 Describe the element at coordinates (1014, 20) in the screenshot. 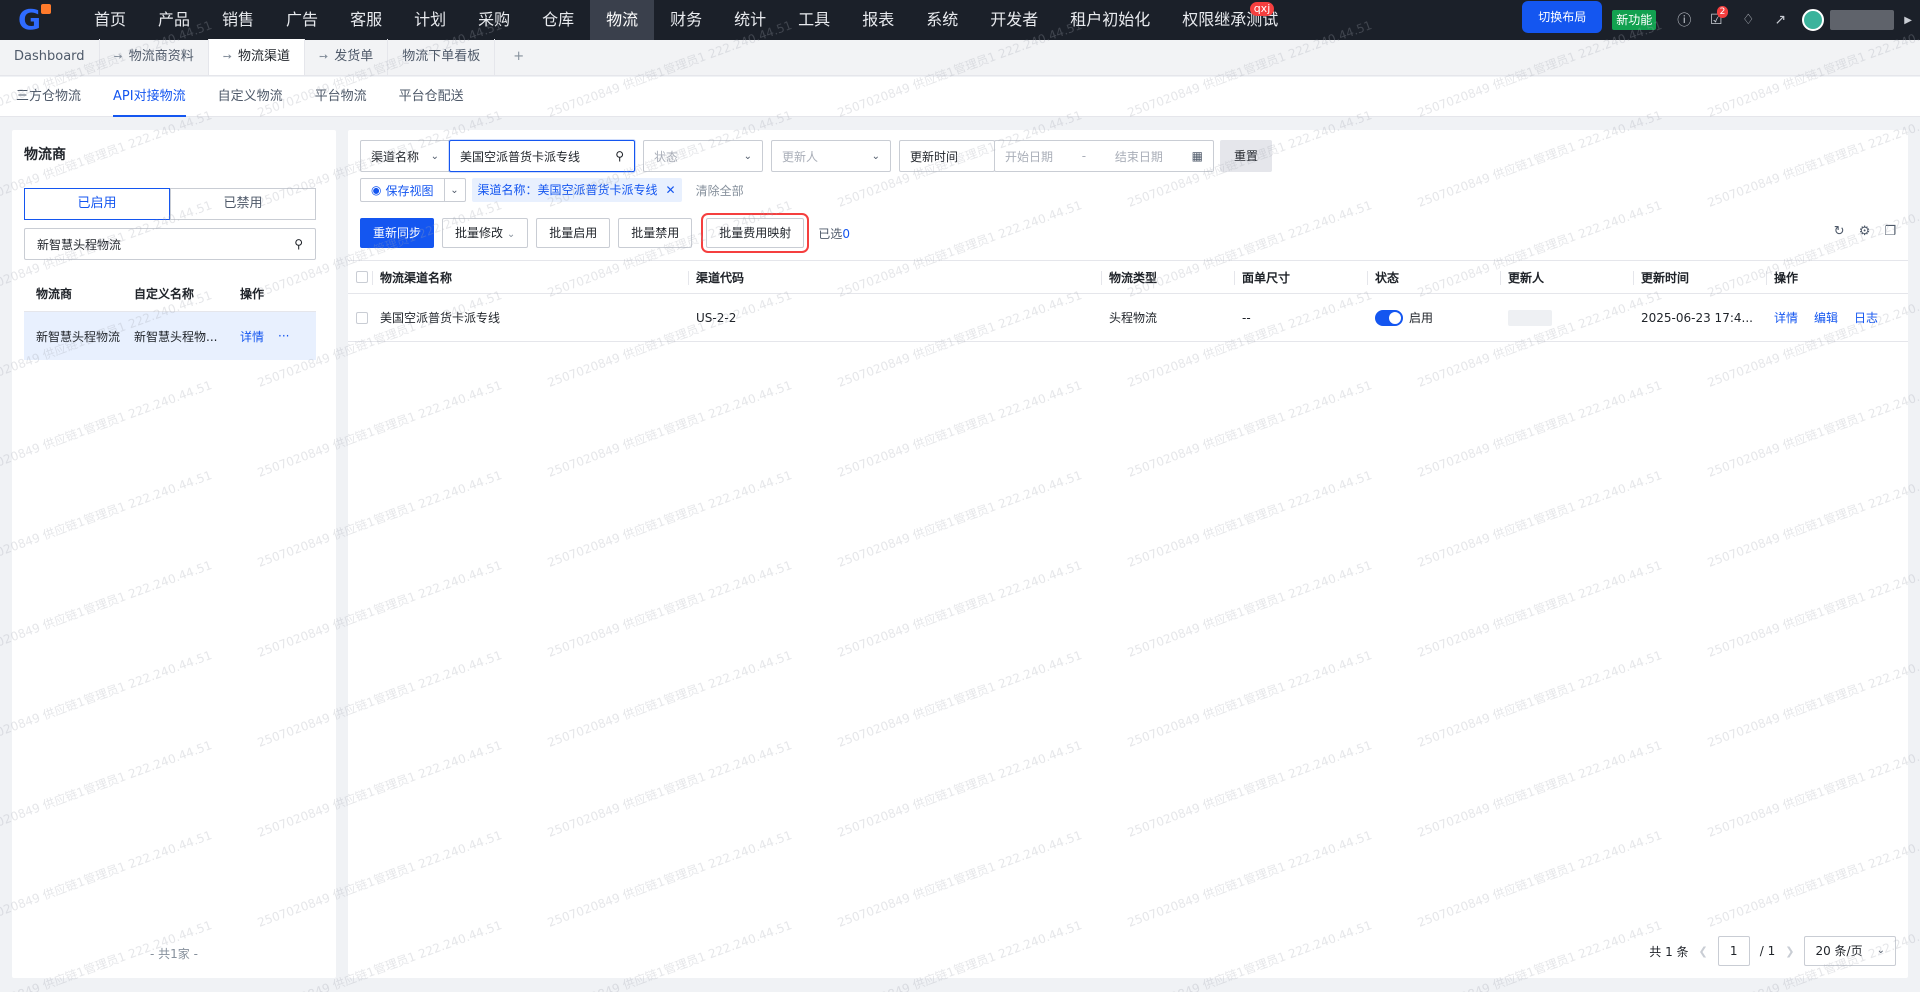

I see `menu-developer: 开发者` at that location.